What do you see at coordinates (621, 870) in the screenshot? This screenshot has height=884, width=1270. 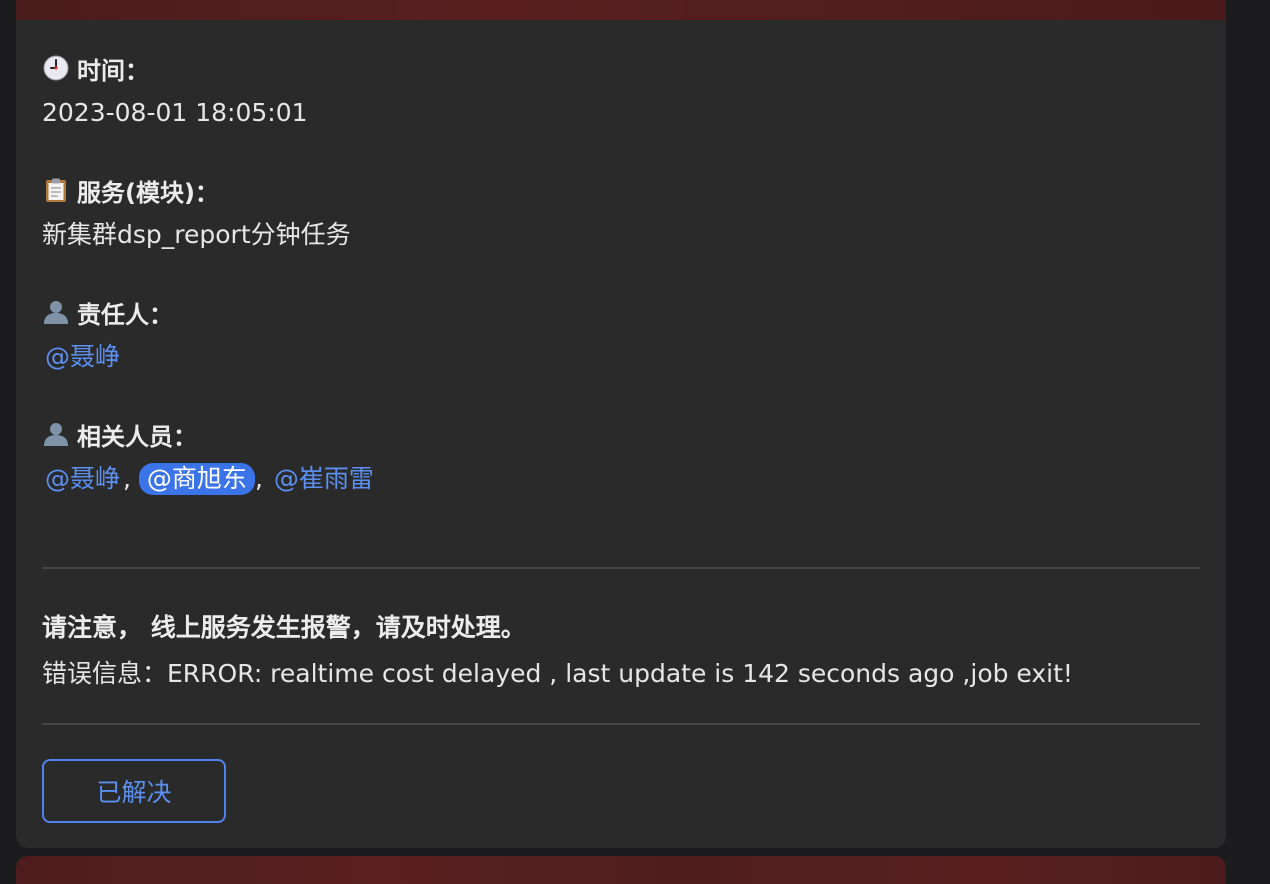 I see `next-card-header` at bounding box center [621, 870].